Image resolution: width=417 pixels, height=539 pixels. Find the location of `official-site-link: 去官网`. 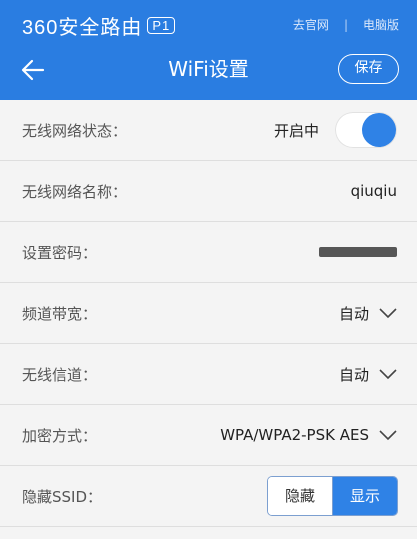

official-site-link: 去官网 is located at coordinates (311, 24).